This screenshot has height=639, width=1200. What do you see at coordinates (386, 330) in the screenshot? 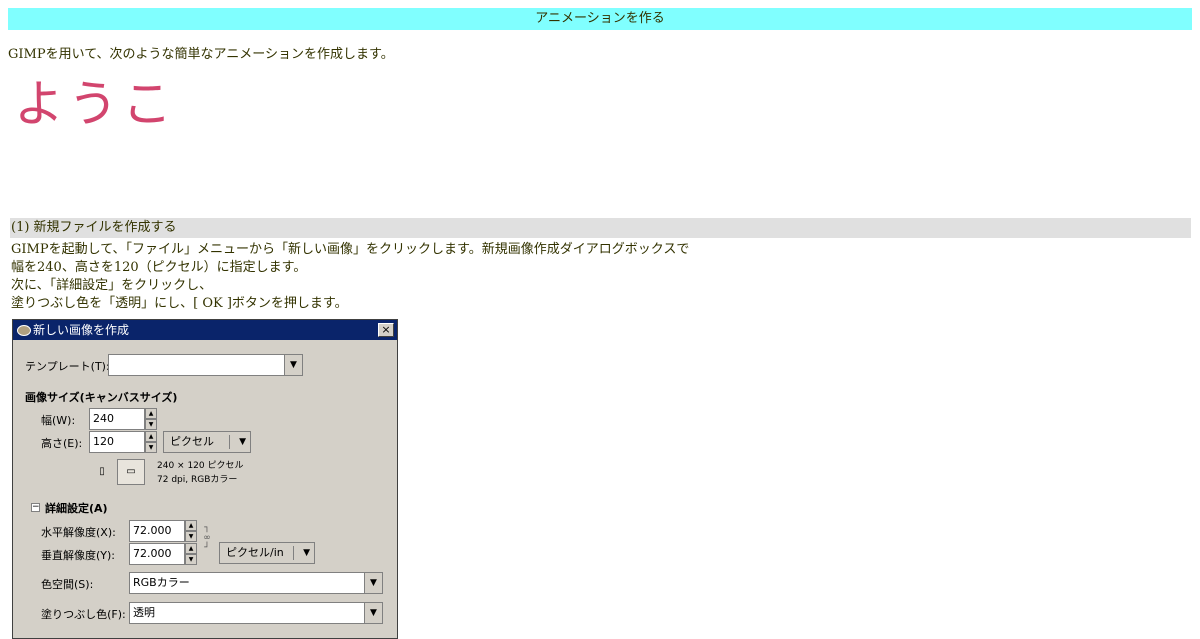
I see `close-button: ×` at bounding box center [386, 330].